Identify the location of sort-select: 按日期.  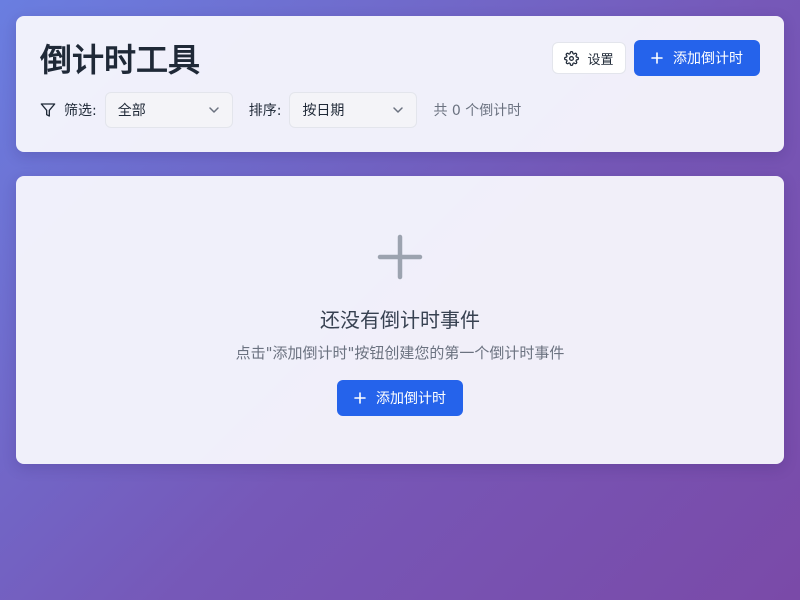
(353, 110).